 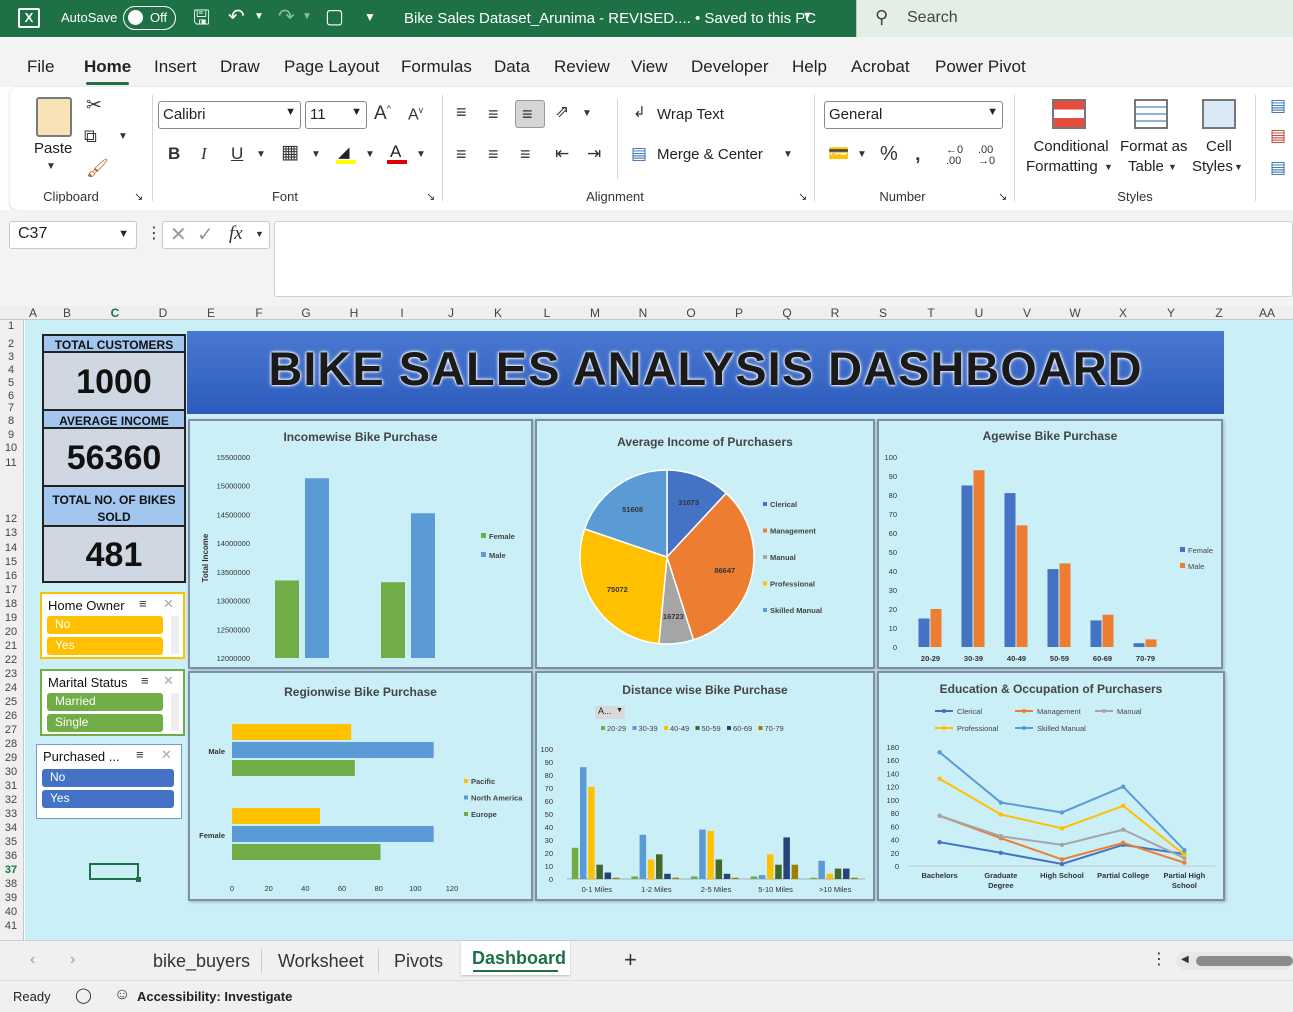 What do you see at coordinates (259, 313) in the screenshot?
I see `column-header-f: F` at bounding box center [259, 313].